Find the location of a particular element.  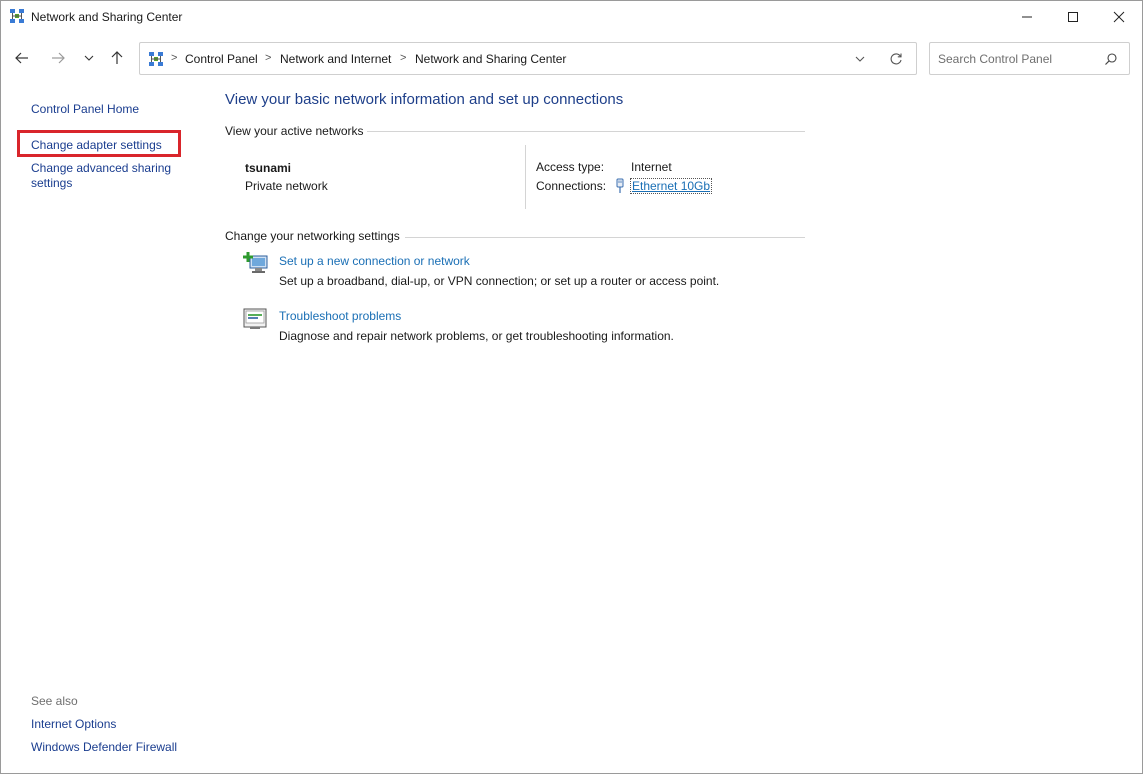

maximize-icon is located at coordinates (1073, 17).